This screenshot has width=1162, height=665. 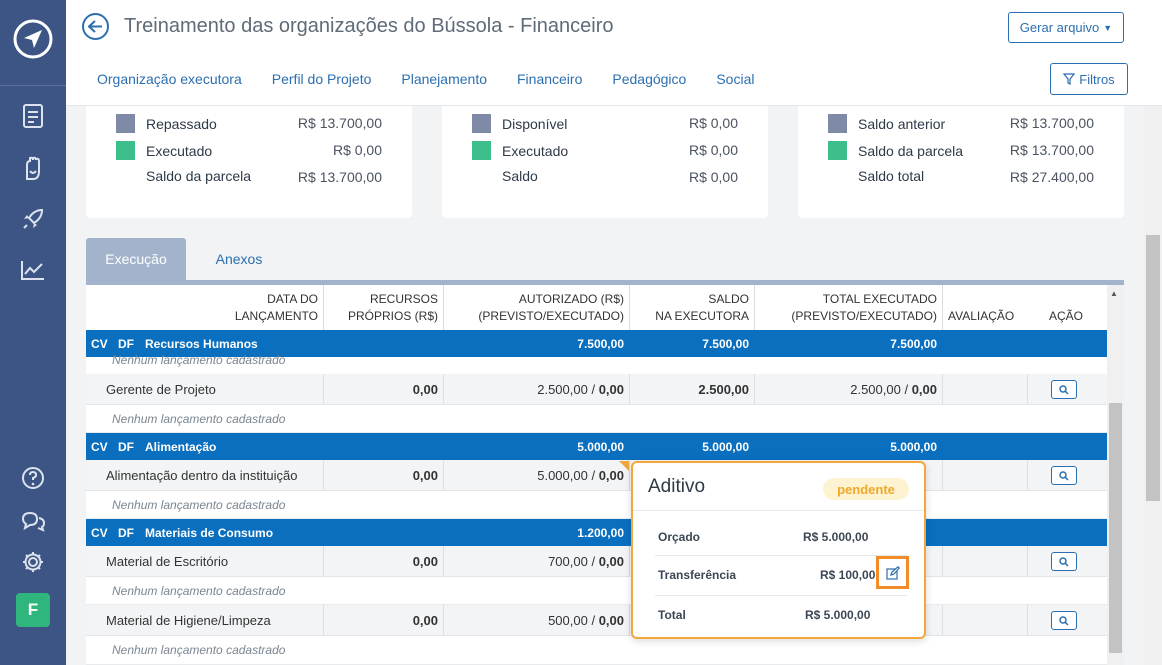 What do you see at coordinates (1066, 27) in the screenshot?
I see `generate-file-button: Gerar arquivo ▼` at bounding box center [1066, 27].